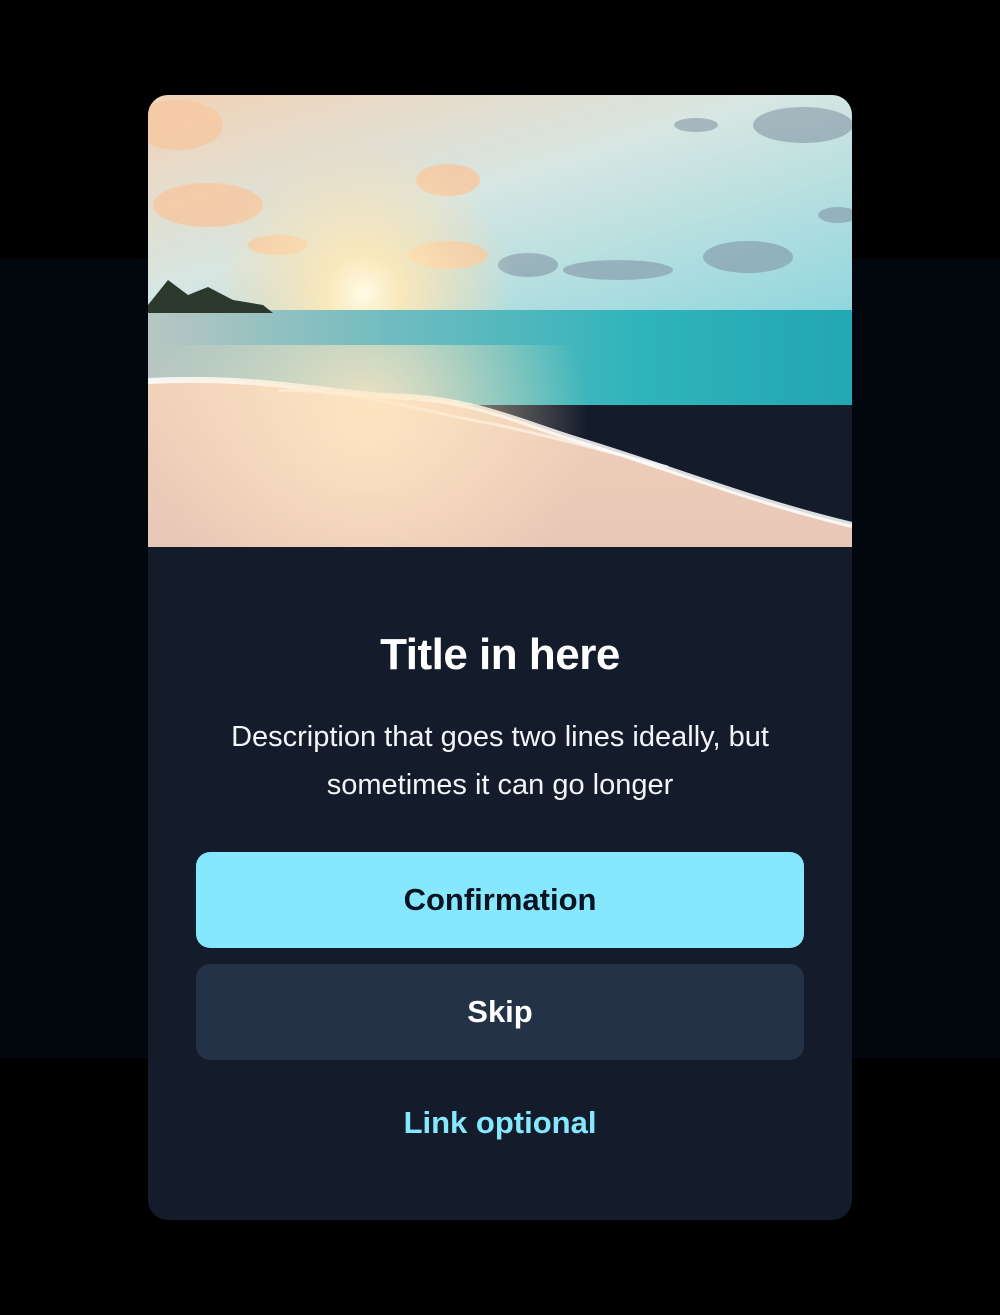 The width and height of the screenshot is (1000, 1315). What do you see at coordinates (500, 1123) in the screenshot?
I see `optional-link: Link optional` at bounding box center [500, 1123].